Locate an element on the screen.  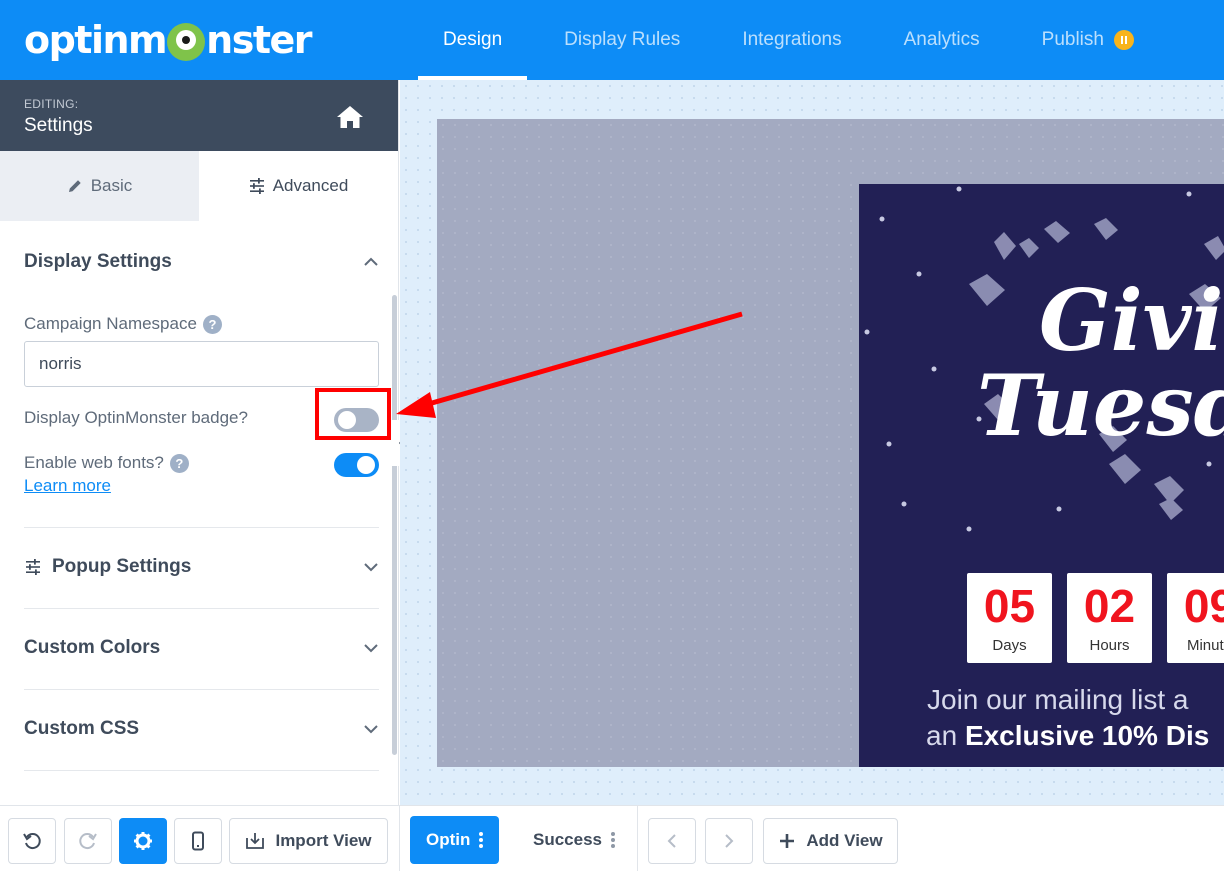
logo-text-right: nster is located at coordinates (259, 40).